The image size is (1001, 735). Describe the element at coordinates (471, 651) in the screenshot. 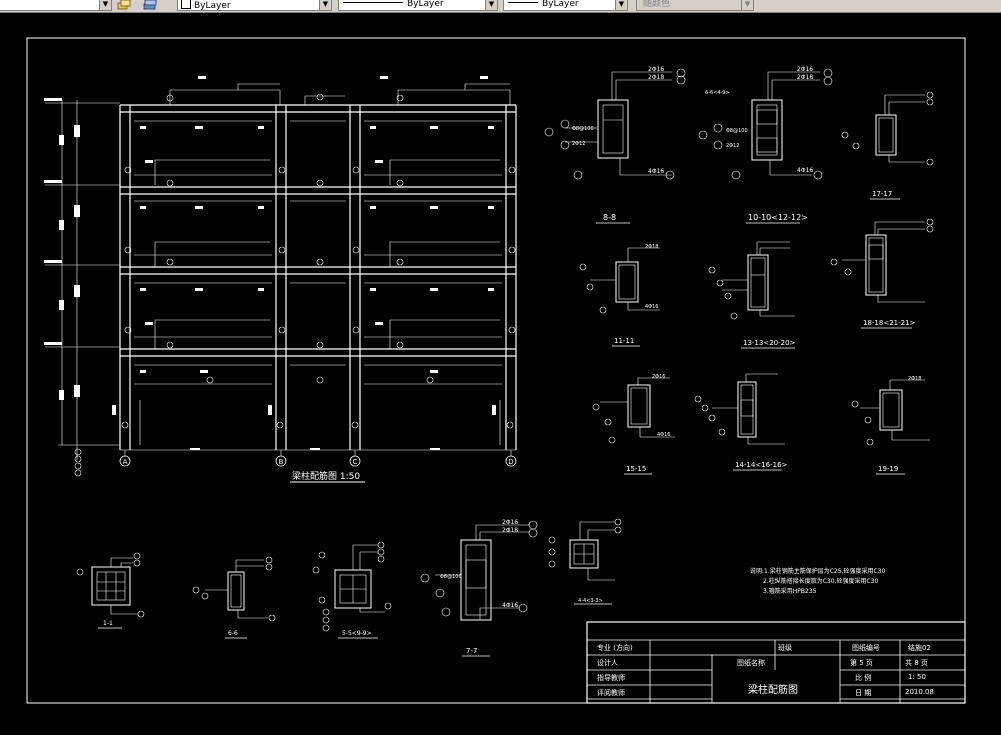

I see `section-label: 7-7` at that location.